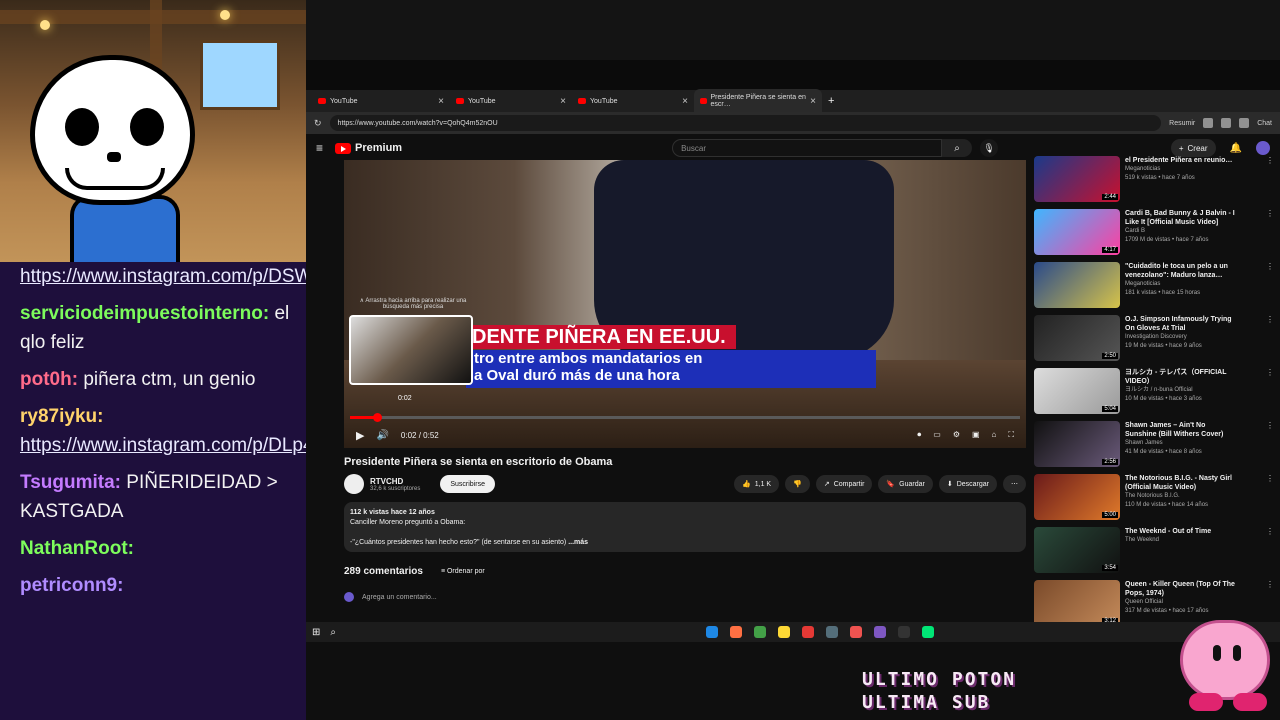 This screenshot has width=1280, height=720. I want to click on rec-channel: Cardi B, so click(1181, 231).